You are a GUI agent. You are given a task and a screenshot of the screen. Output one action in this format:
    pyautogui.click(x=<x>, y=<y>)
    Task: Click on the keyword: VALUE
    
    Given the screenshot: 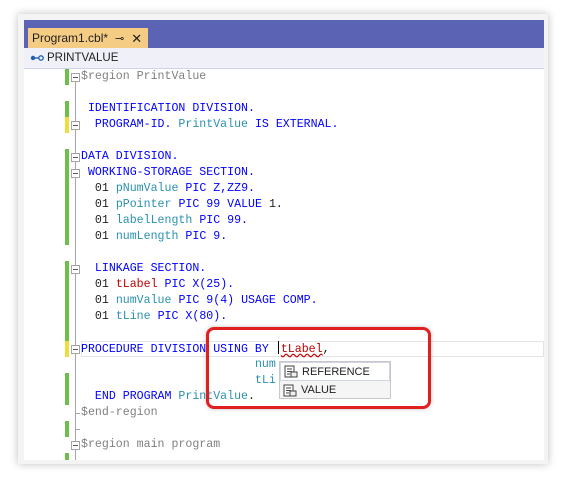 What is the action you would take?
    pyautogui.click(x=244, y=204)
    